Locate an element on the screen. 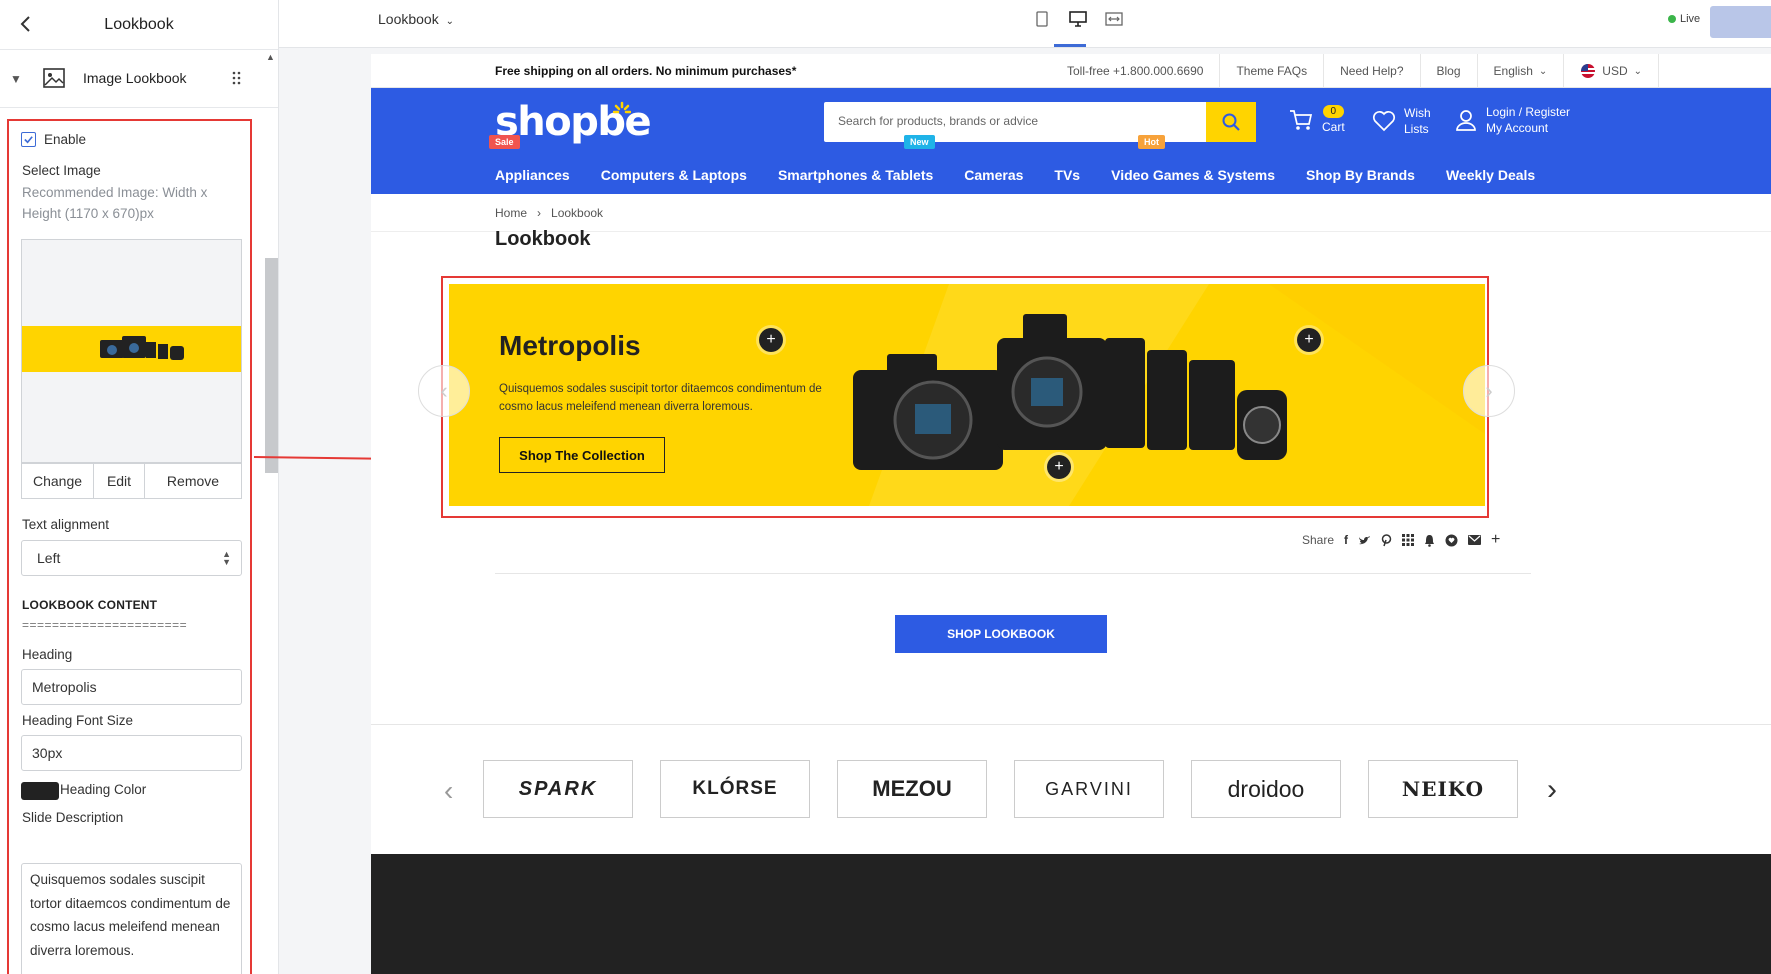  brand-name: KLÓRSE is located at coordinates (735, 788).